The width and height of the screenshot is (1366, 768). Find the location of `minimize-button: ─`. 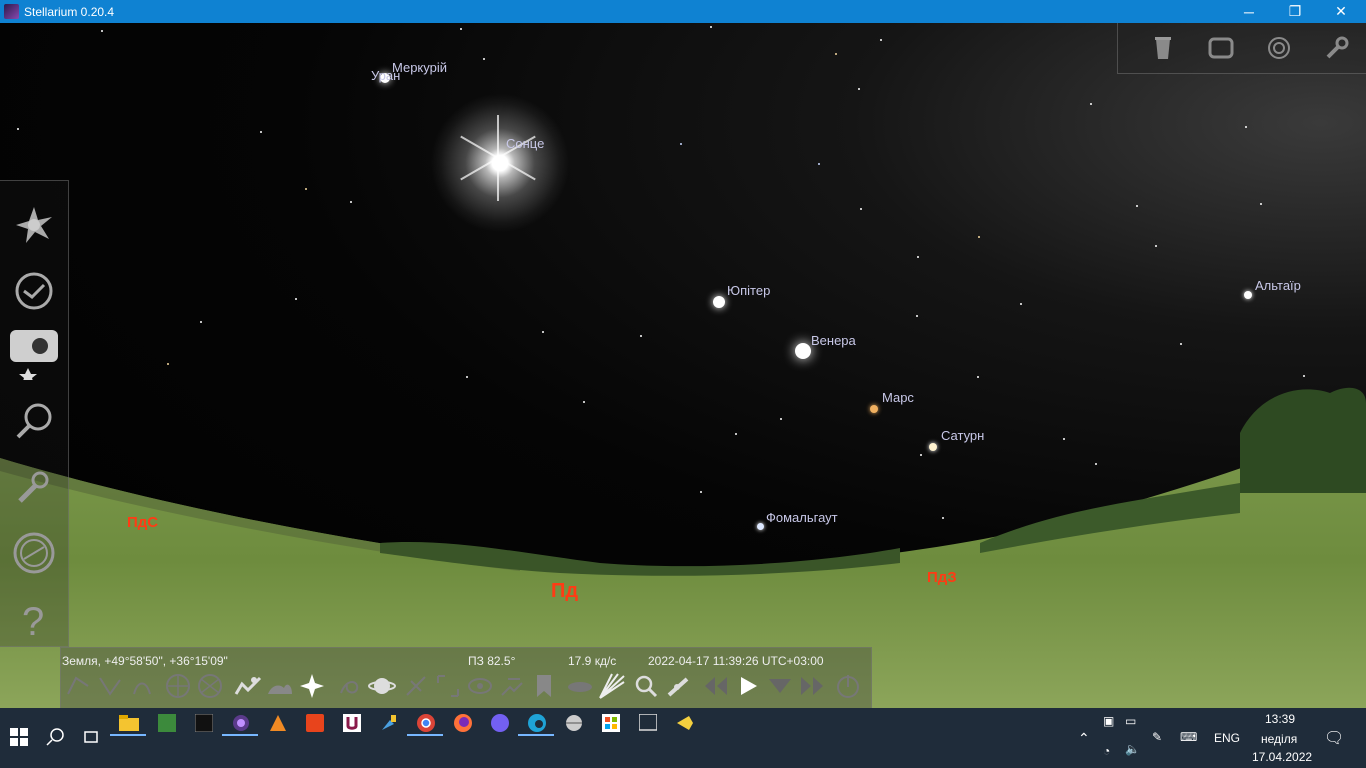

minimize-button: ─ is located at coordinates (1249, 11).